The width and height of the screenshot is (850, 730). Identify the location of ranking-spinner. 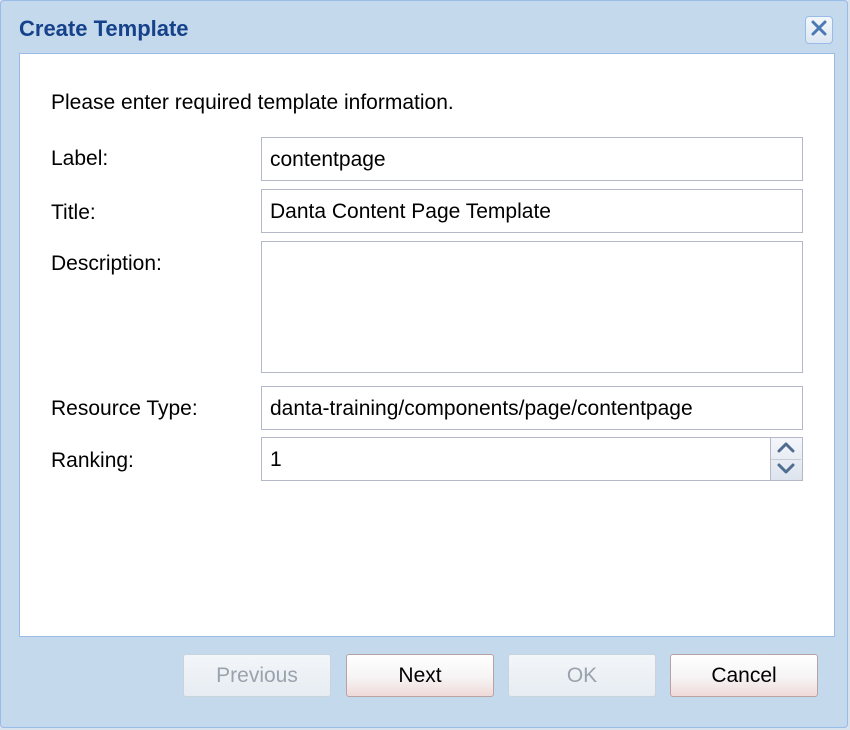
(787, 459).